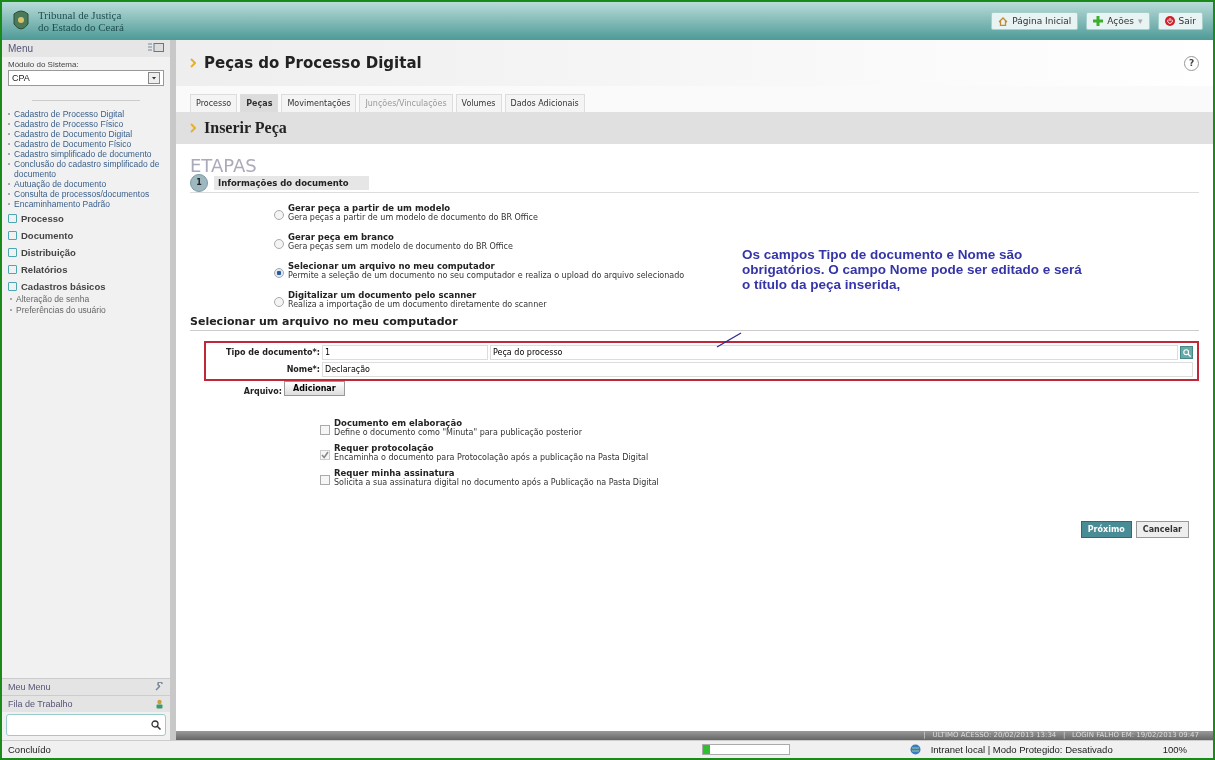 This screenshot has height=760, width=1215. Describe the element at coordinates (20, 48) in the screenshot. I see `menu-title: Menu` at that location.